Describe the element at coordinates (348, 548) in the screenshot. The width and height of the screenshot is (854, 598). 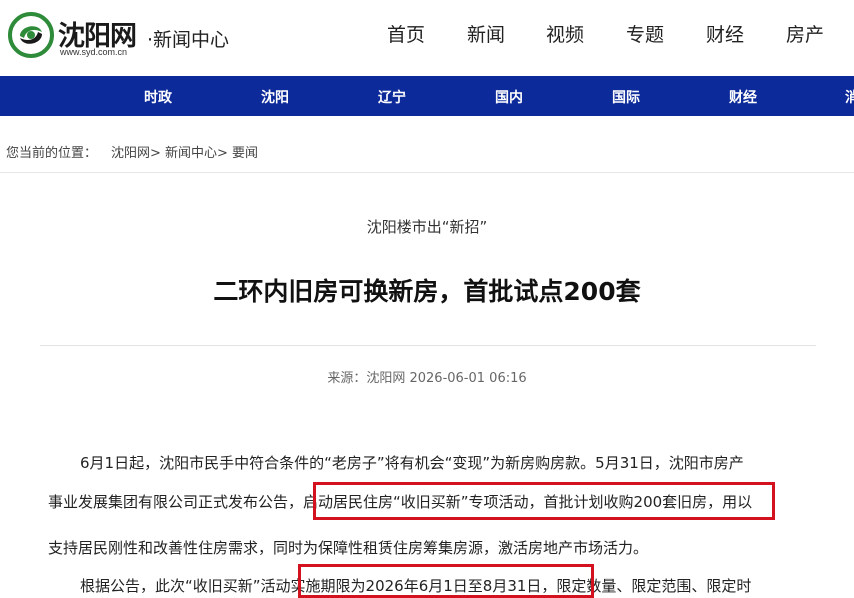
I see `article-line-3: 支持居民刚性和改善性住房需求，同时为保障性租赁住房筹集房源，激活房地产市场活力。` at that location.